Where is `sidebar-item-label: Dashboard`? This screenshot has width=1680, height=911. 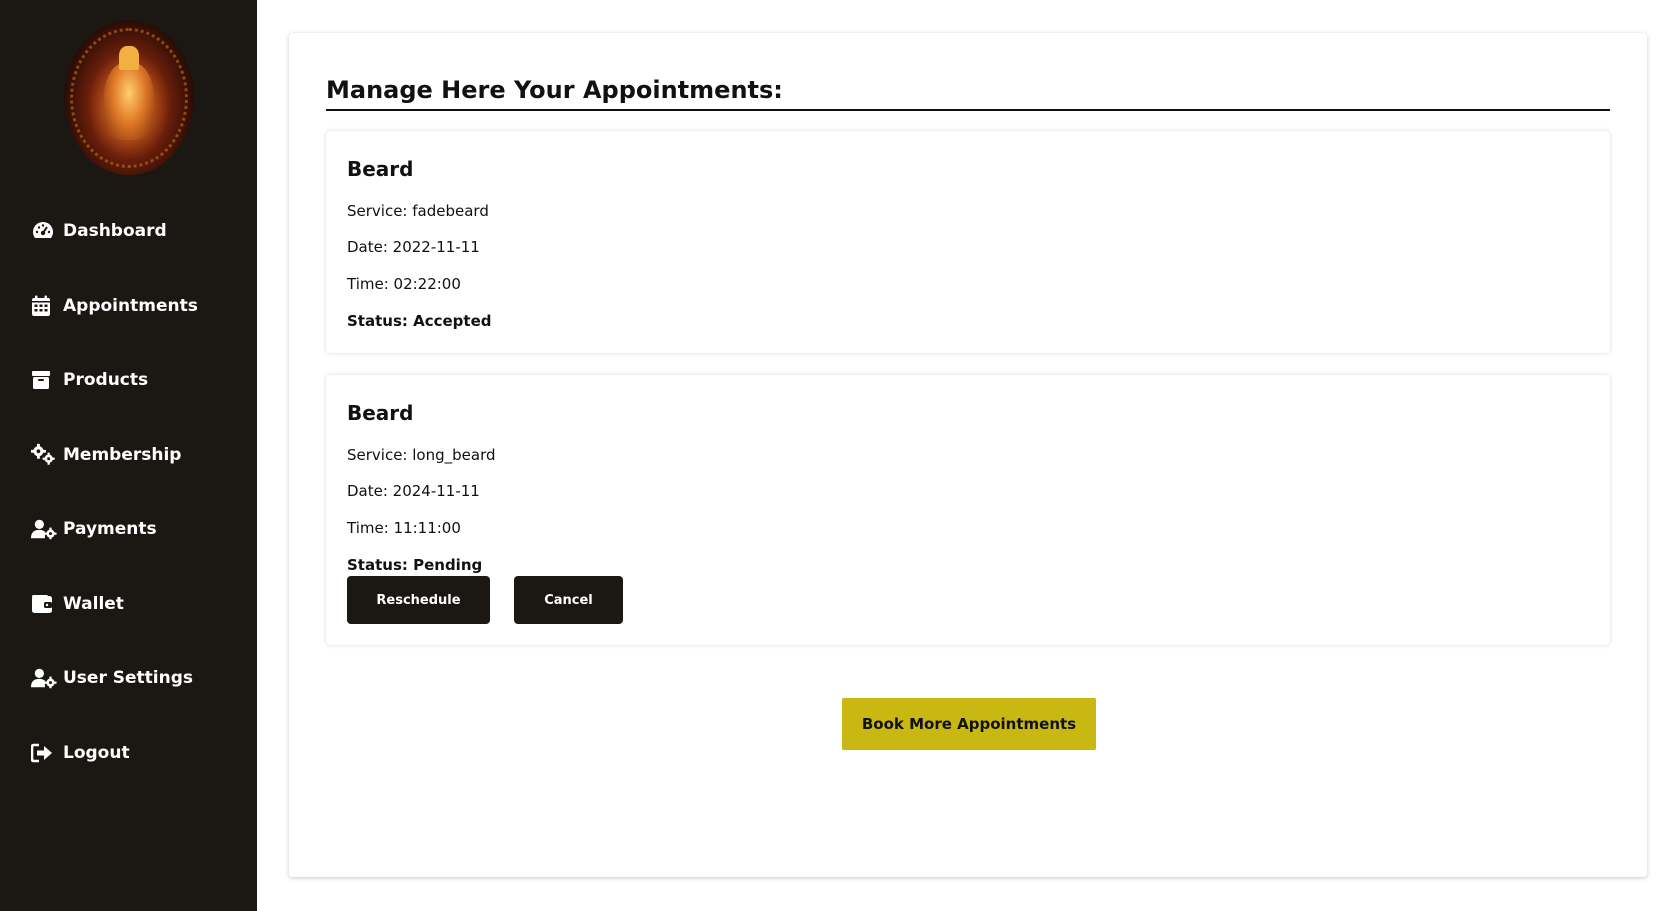 sidebar-item-label: Dashboard is located at coordinates (115, 231).